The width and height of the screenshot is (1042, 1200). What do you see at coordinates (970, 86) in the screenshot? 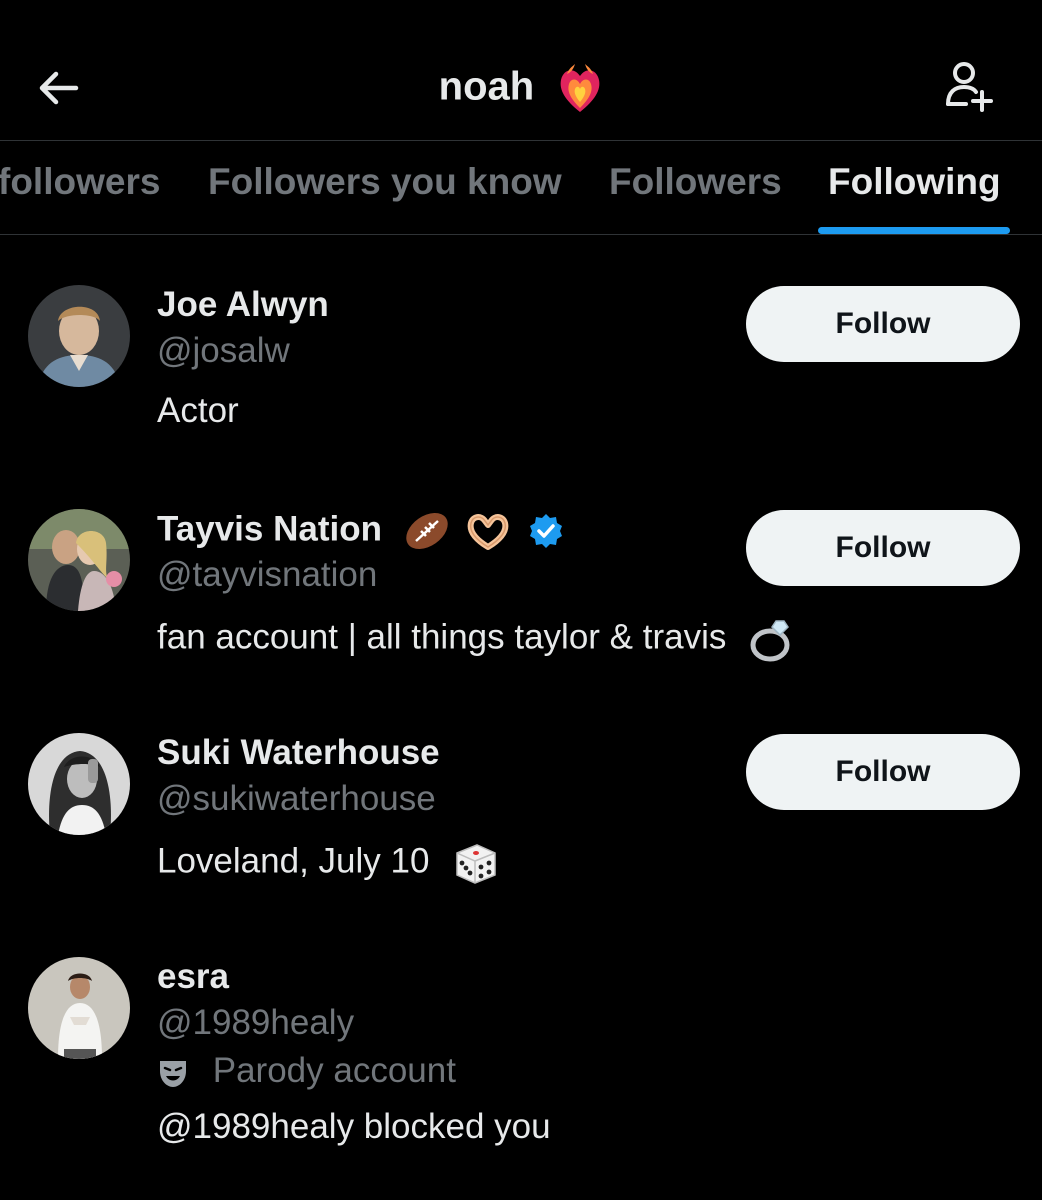
I see `add-user-icon` at bounding box center [970, 86].